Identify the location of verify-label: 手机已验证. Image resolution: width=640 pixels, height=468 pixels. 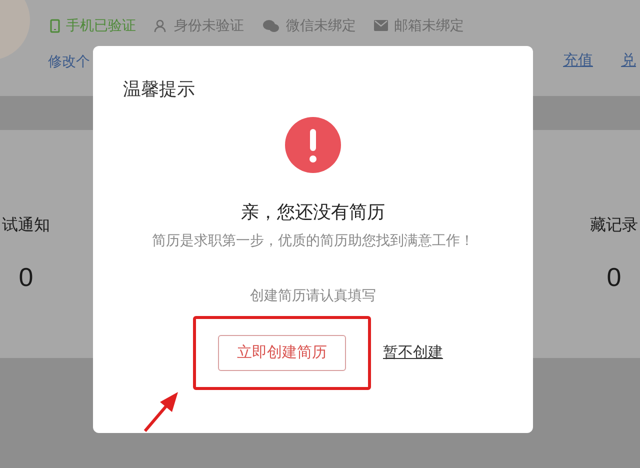
(101, 25).